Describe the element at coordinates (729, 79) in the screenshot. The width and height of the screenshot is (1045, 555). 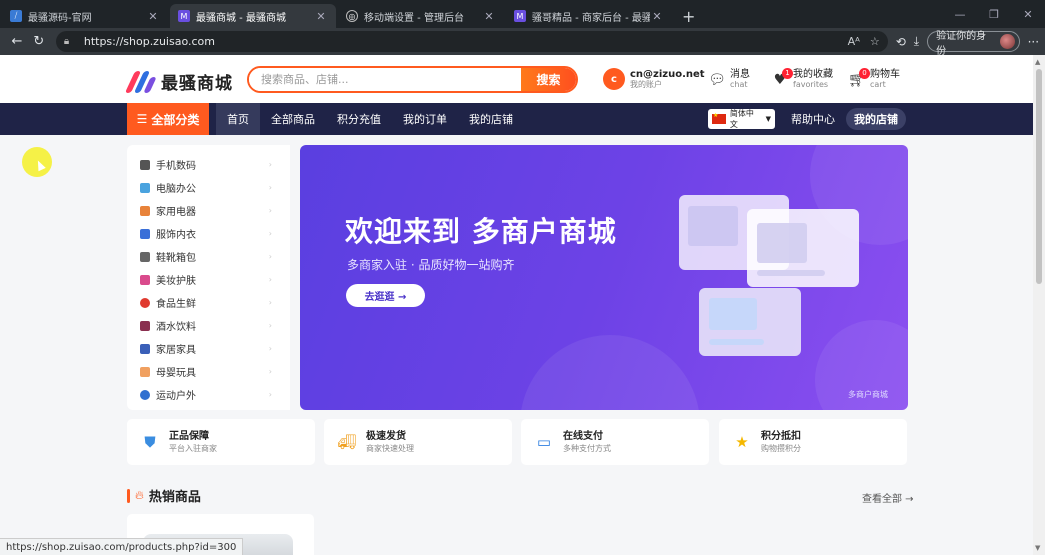
I see `messages-link: 💬︎ 消息 chat` at that location.